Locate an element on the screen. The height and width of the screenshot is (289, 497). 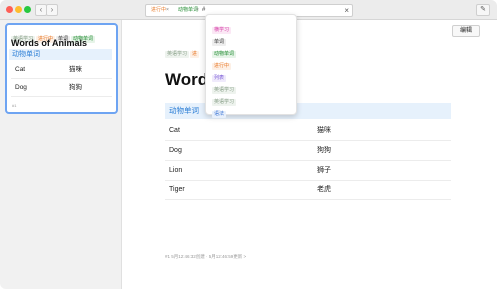
close-window-button is located at coordinates (9, 9).